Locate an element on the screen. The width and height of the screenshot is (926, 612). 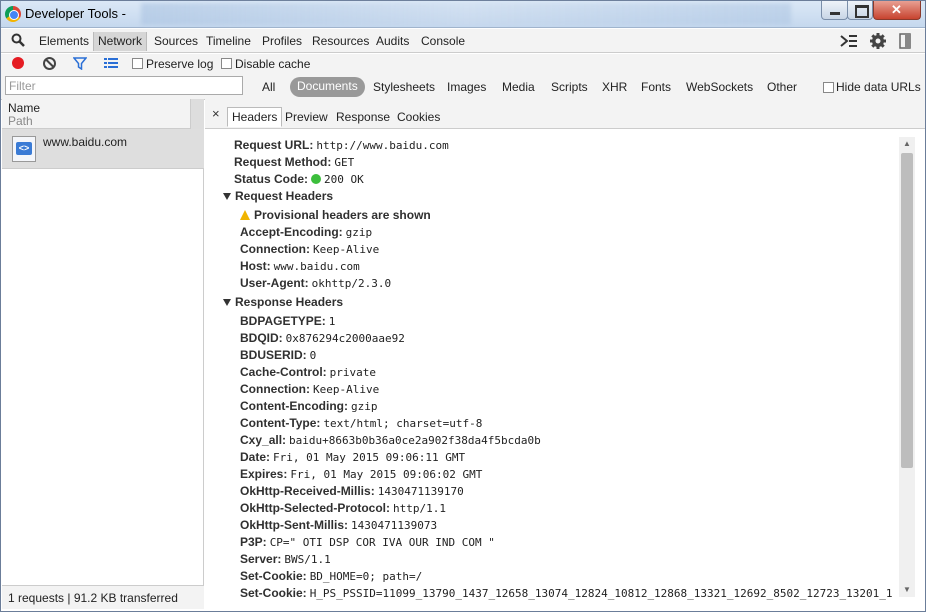
filter-all: All is located at coordinates (268, 87).